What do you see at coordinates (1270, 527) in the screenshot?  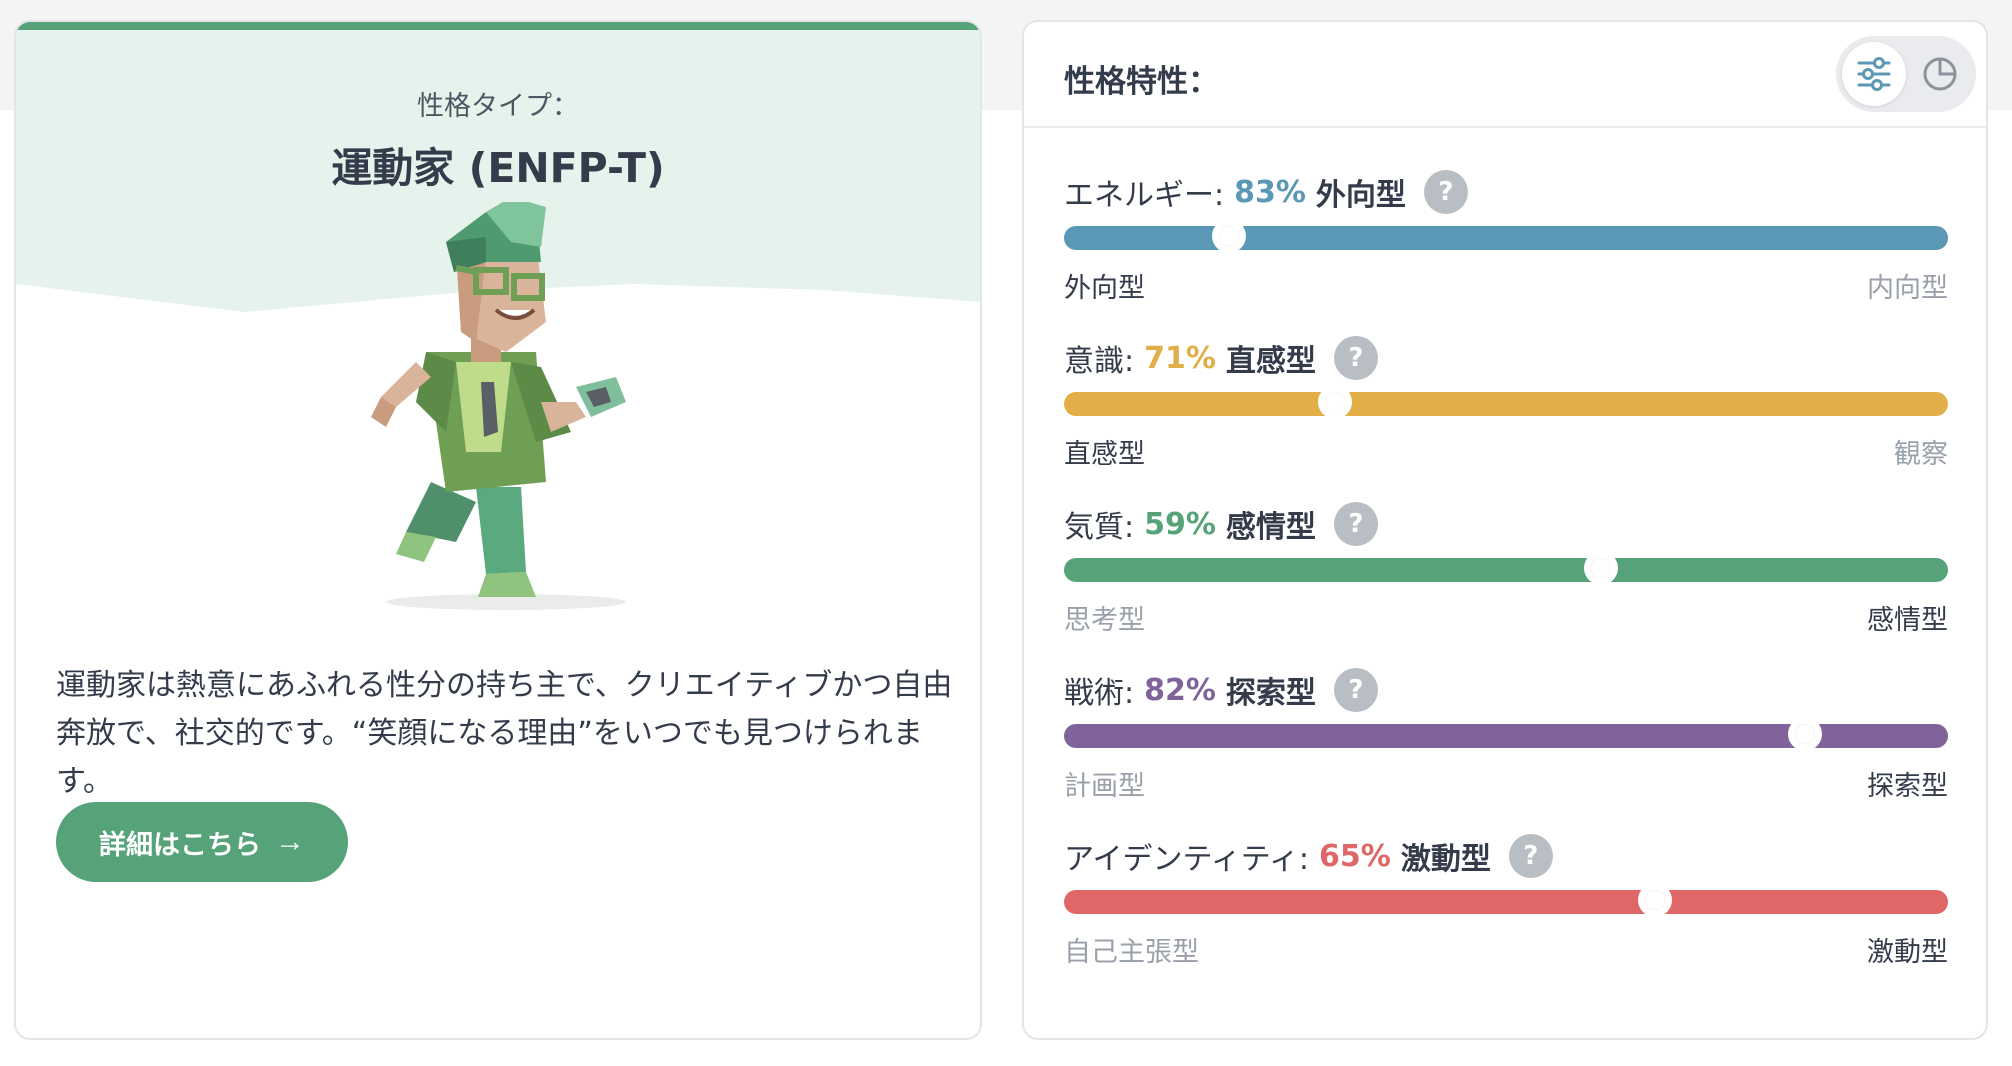 I see `trait-side: 感情型` at bounding box center [1270, 527].